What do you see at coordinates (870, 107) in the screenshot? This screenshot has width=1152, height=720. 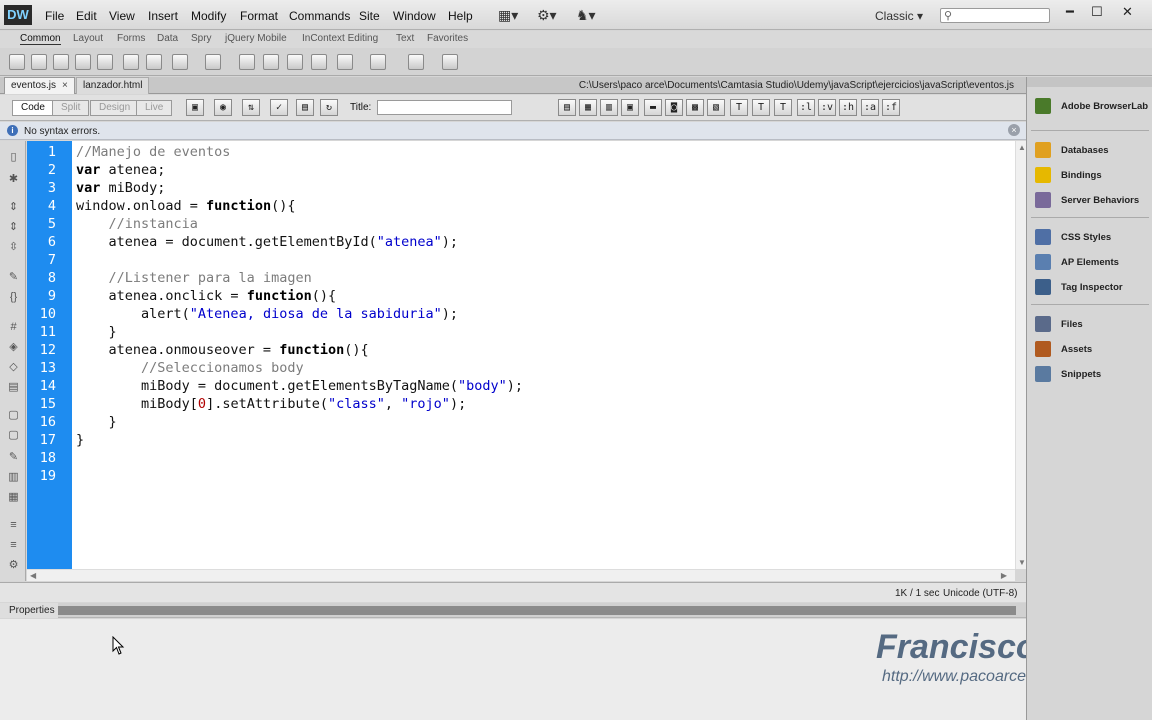 I see `code-btn-a: :a` at bounding box center [870, 107].